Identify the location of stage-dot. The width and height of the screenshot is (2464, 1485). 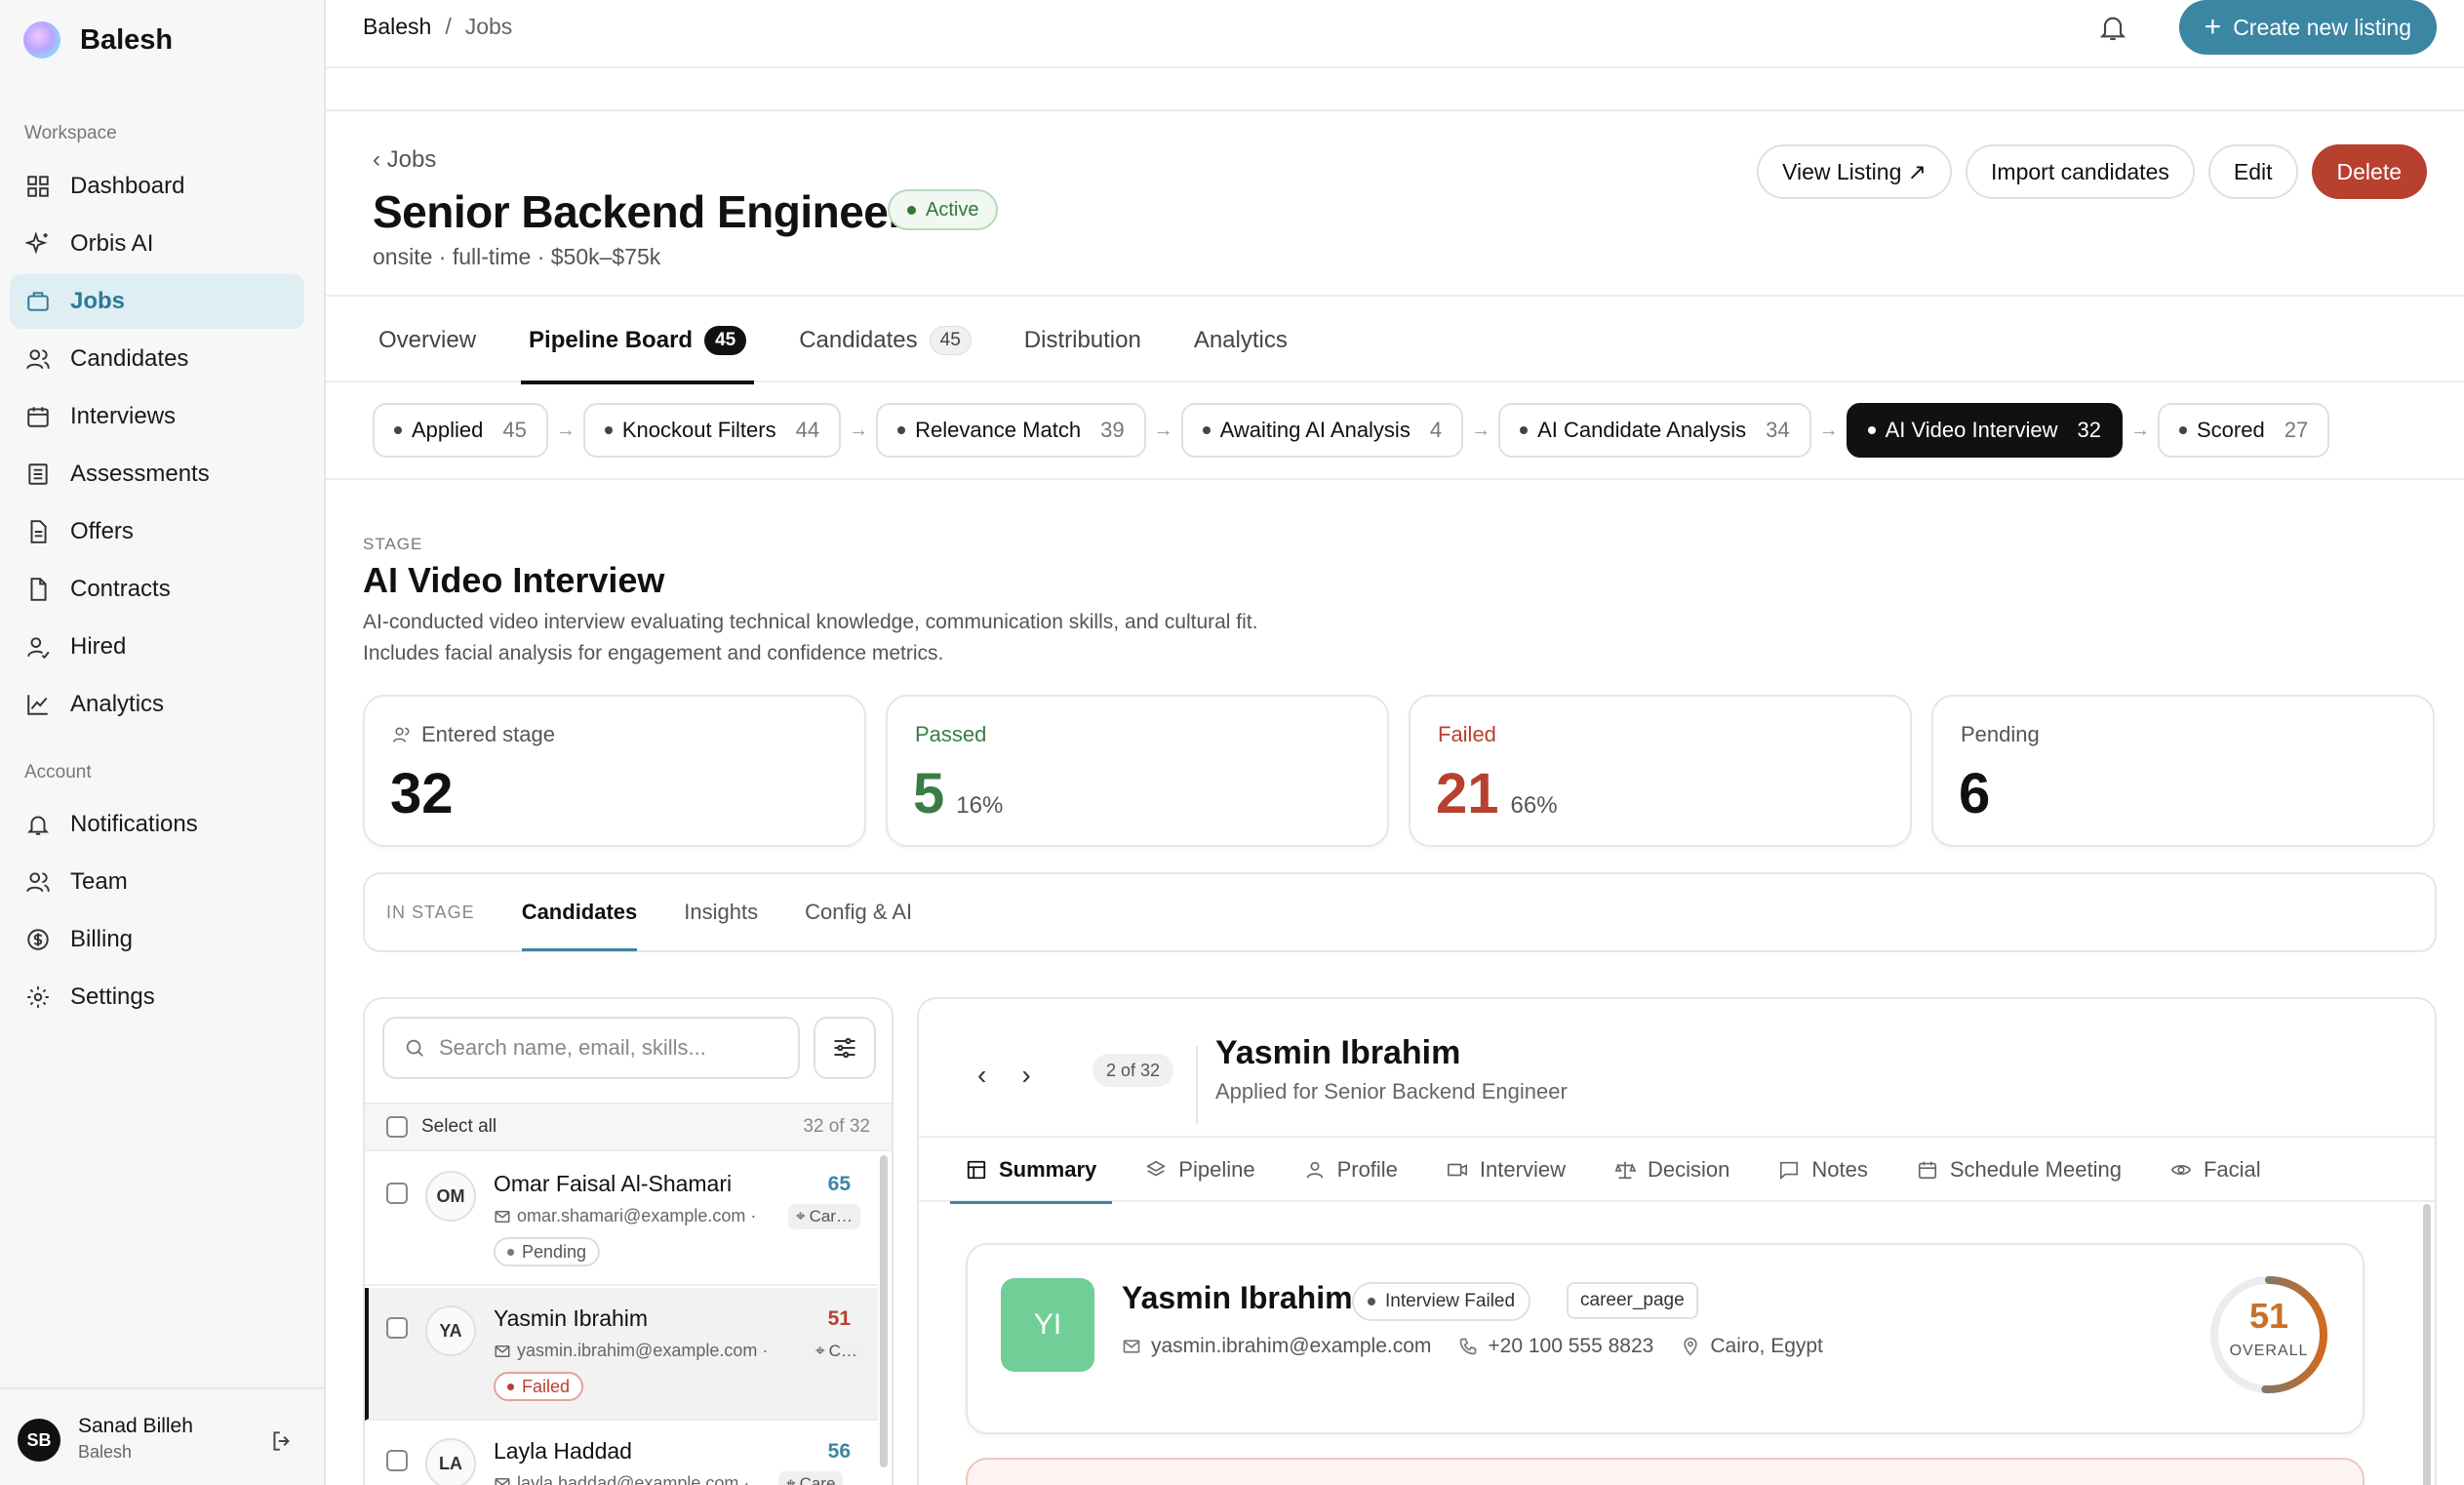
(2183, 430).